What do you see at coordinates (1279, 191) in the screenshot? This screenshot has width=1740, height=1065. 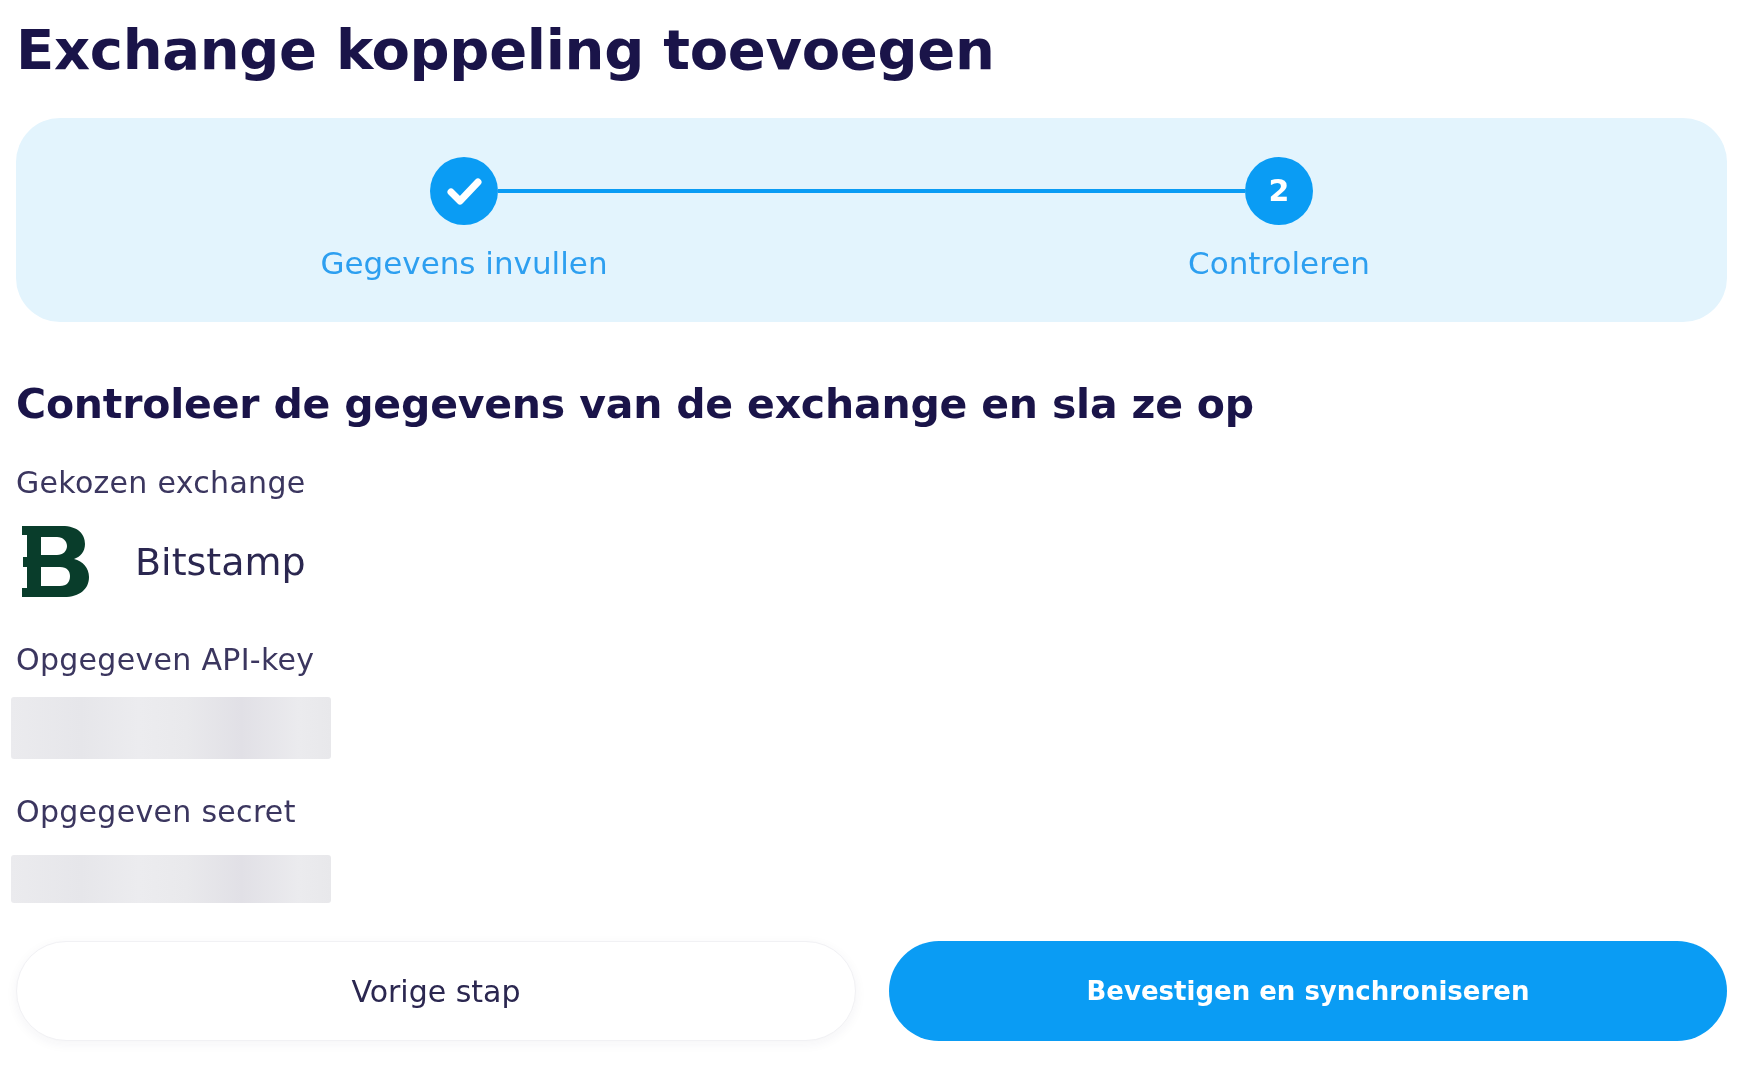 I see `step-number: 2` at bounding box center [1279, 191].